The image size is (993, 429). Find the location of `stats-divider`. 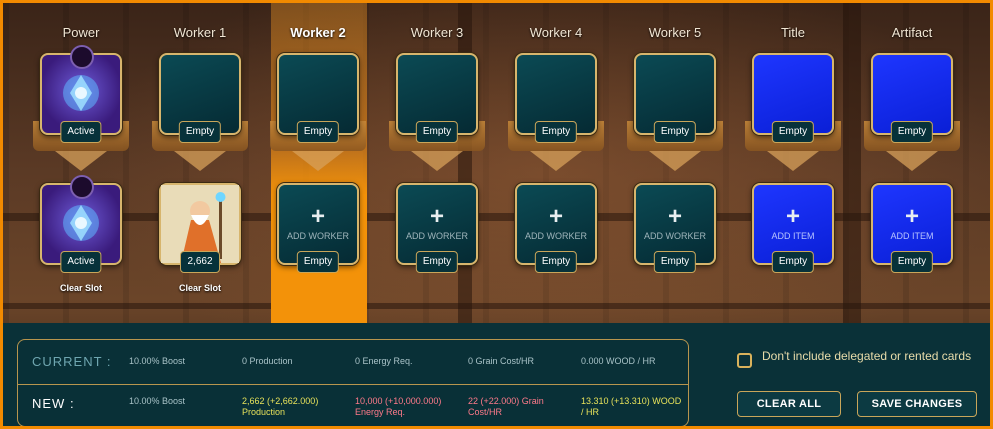

stats-divider is located at coordinates (353, 384).